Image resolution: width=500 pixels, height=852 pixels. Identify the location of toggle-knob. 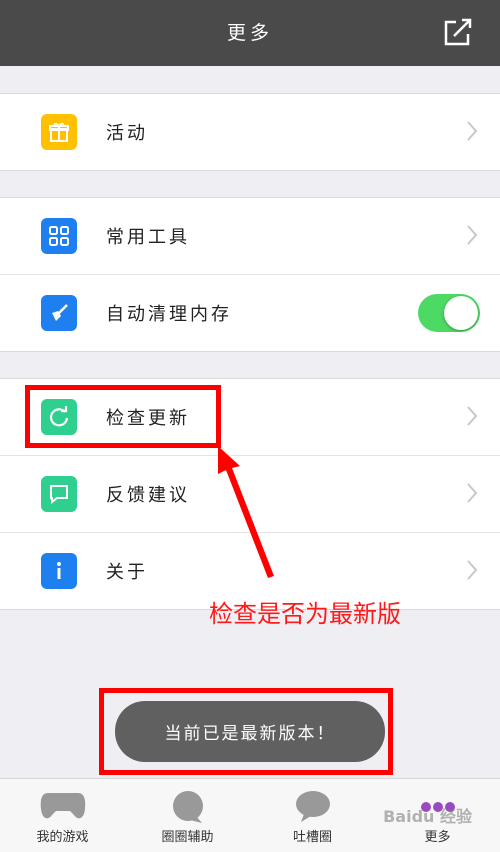
(461, 313).